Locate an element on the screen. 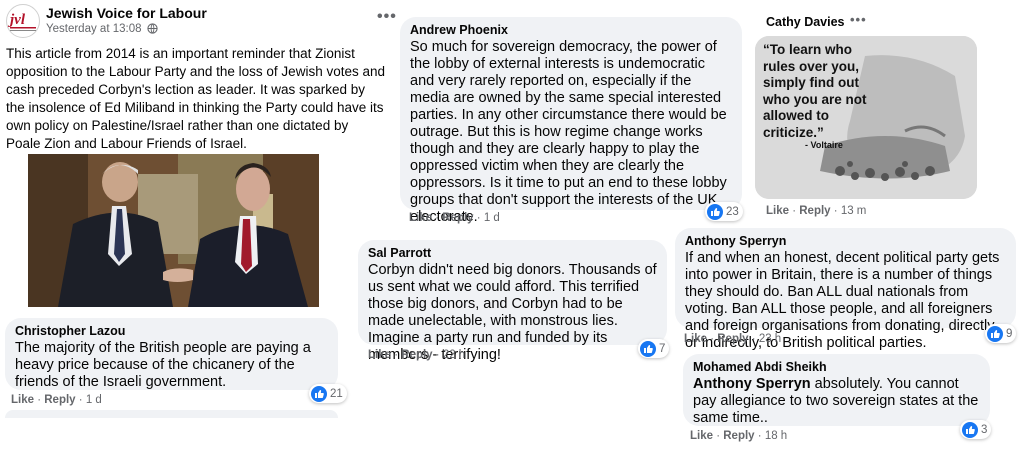  reaction-count: 21 is located at coordinates (328, 393).